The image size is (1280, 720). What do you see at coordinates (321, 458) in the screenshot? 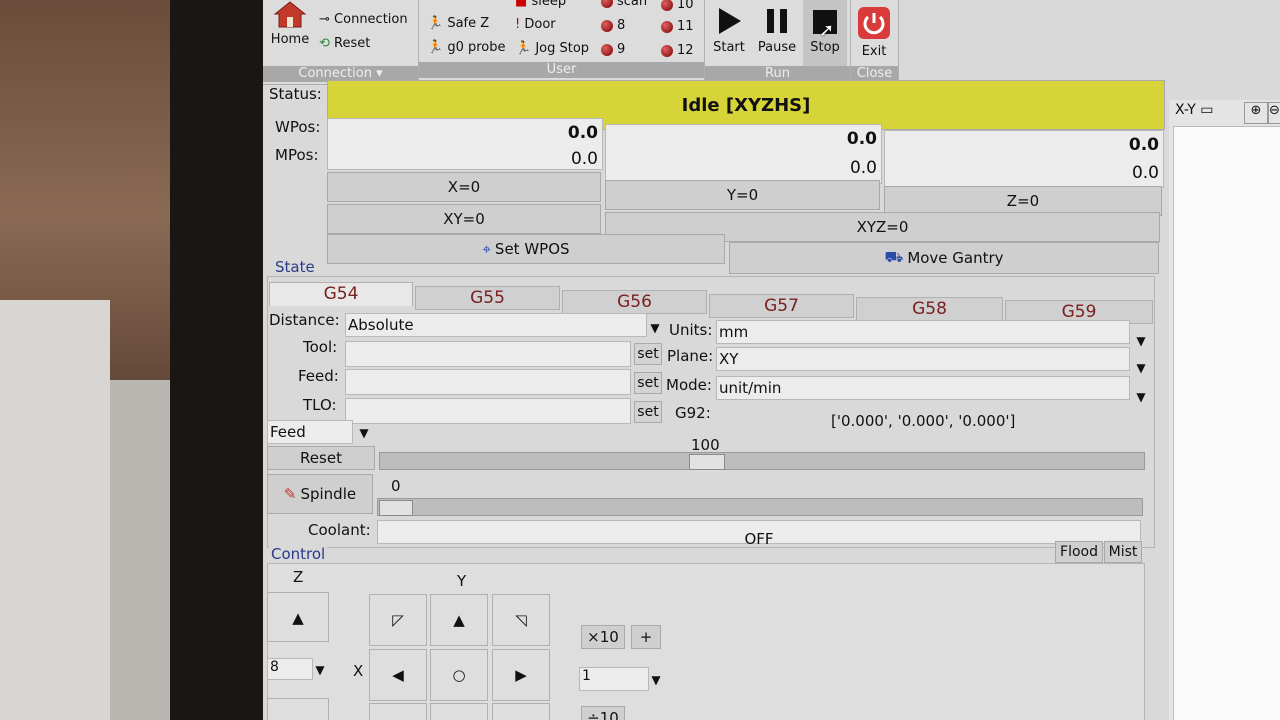
I see `override-reset-button: Reset` at bounding box center [321, 458].